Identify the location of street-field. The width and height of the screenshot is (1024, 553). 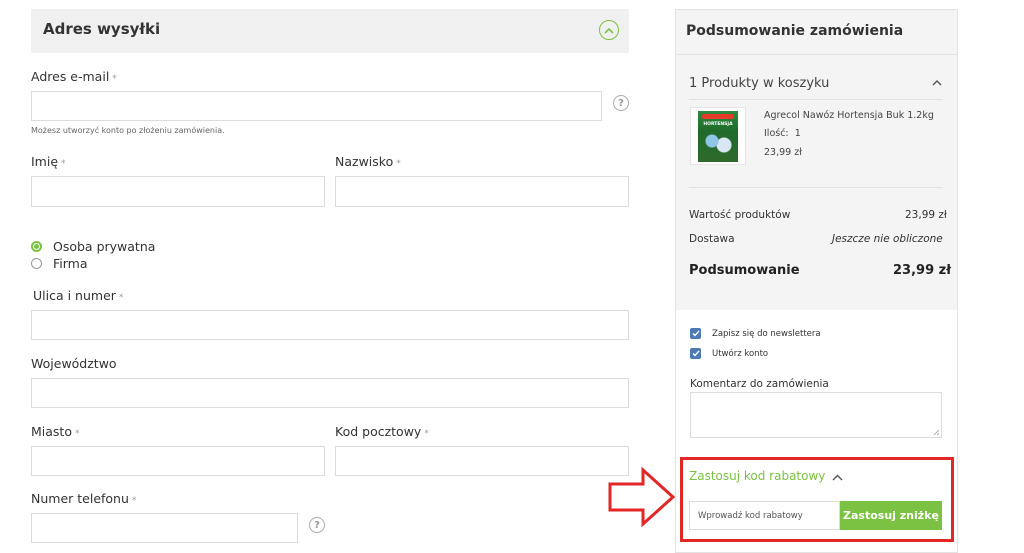
(330, 325).